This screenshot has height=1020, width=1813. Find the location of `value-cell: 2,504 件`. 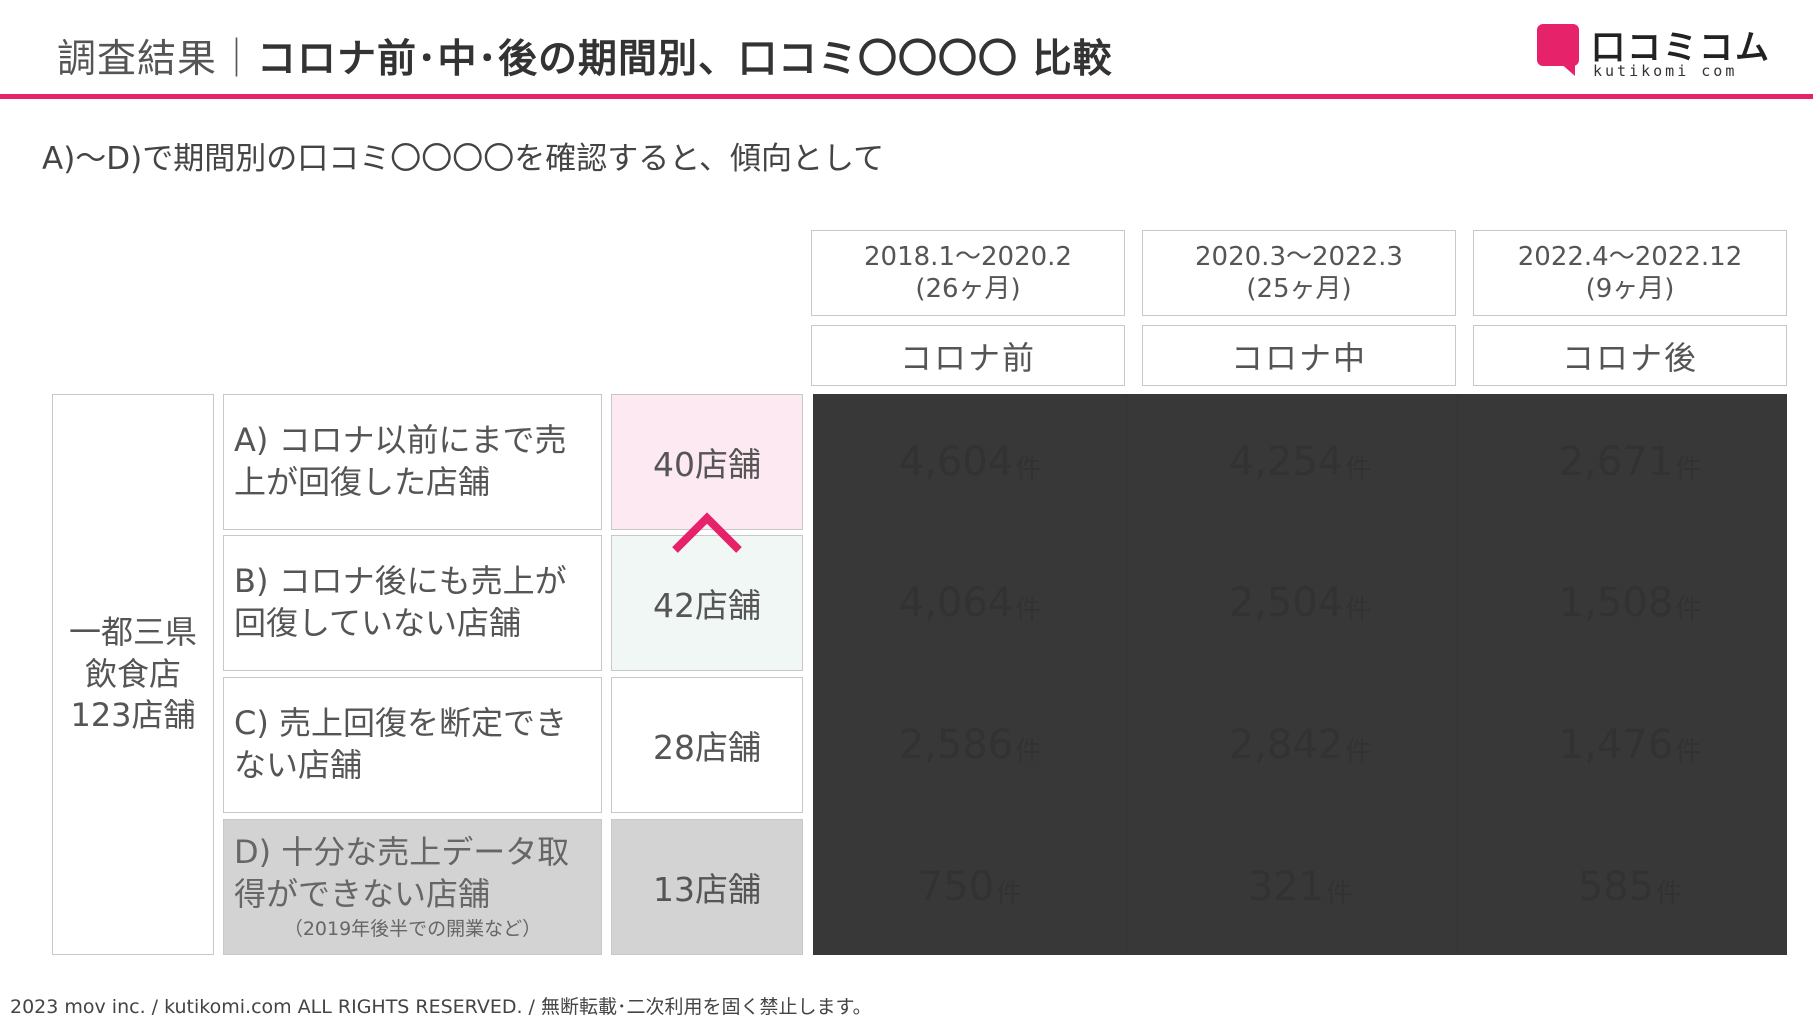

value-cell: 2,504 件 is located at coordinates (1300, 603).